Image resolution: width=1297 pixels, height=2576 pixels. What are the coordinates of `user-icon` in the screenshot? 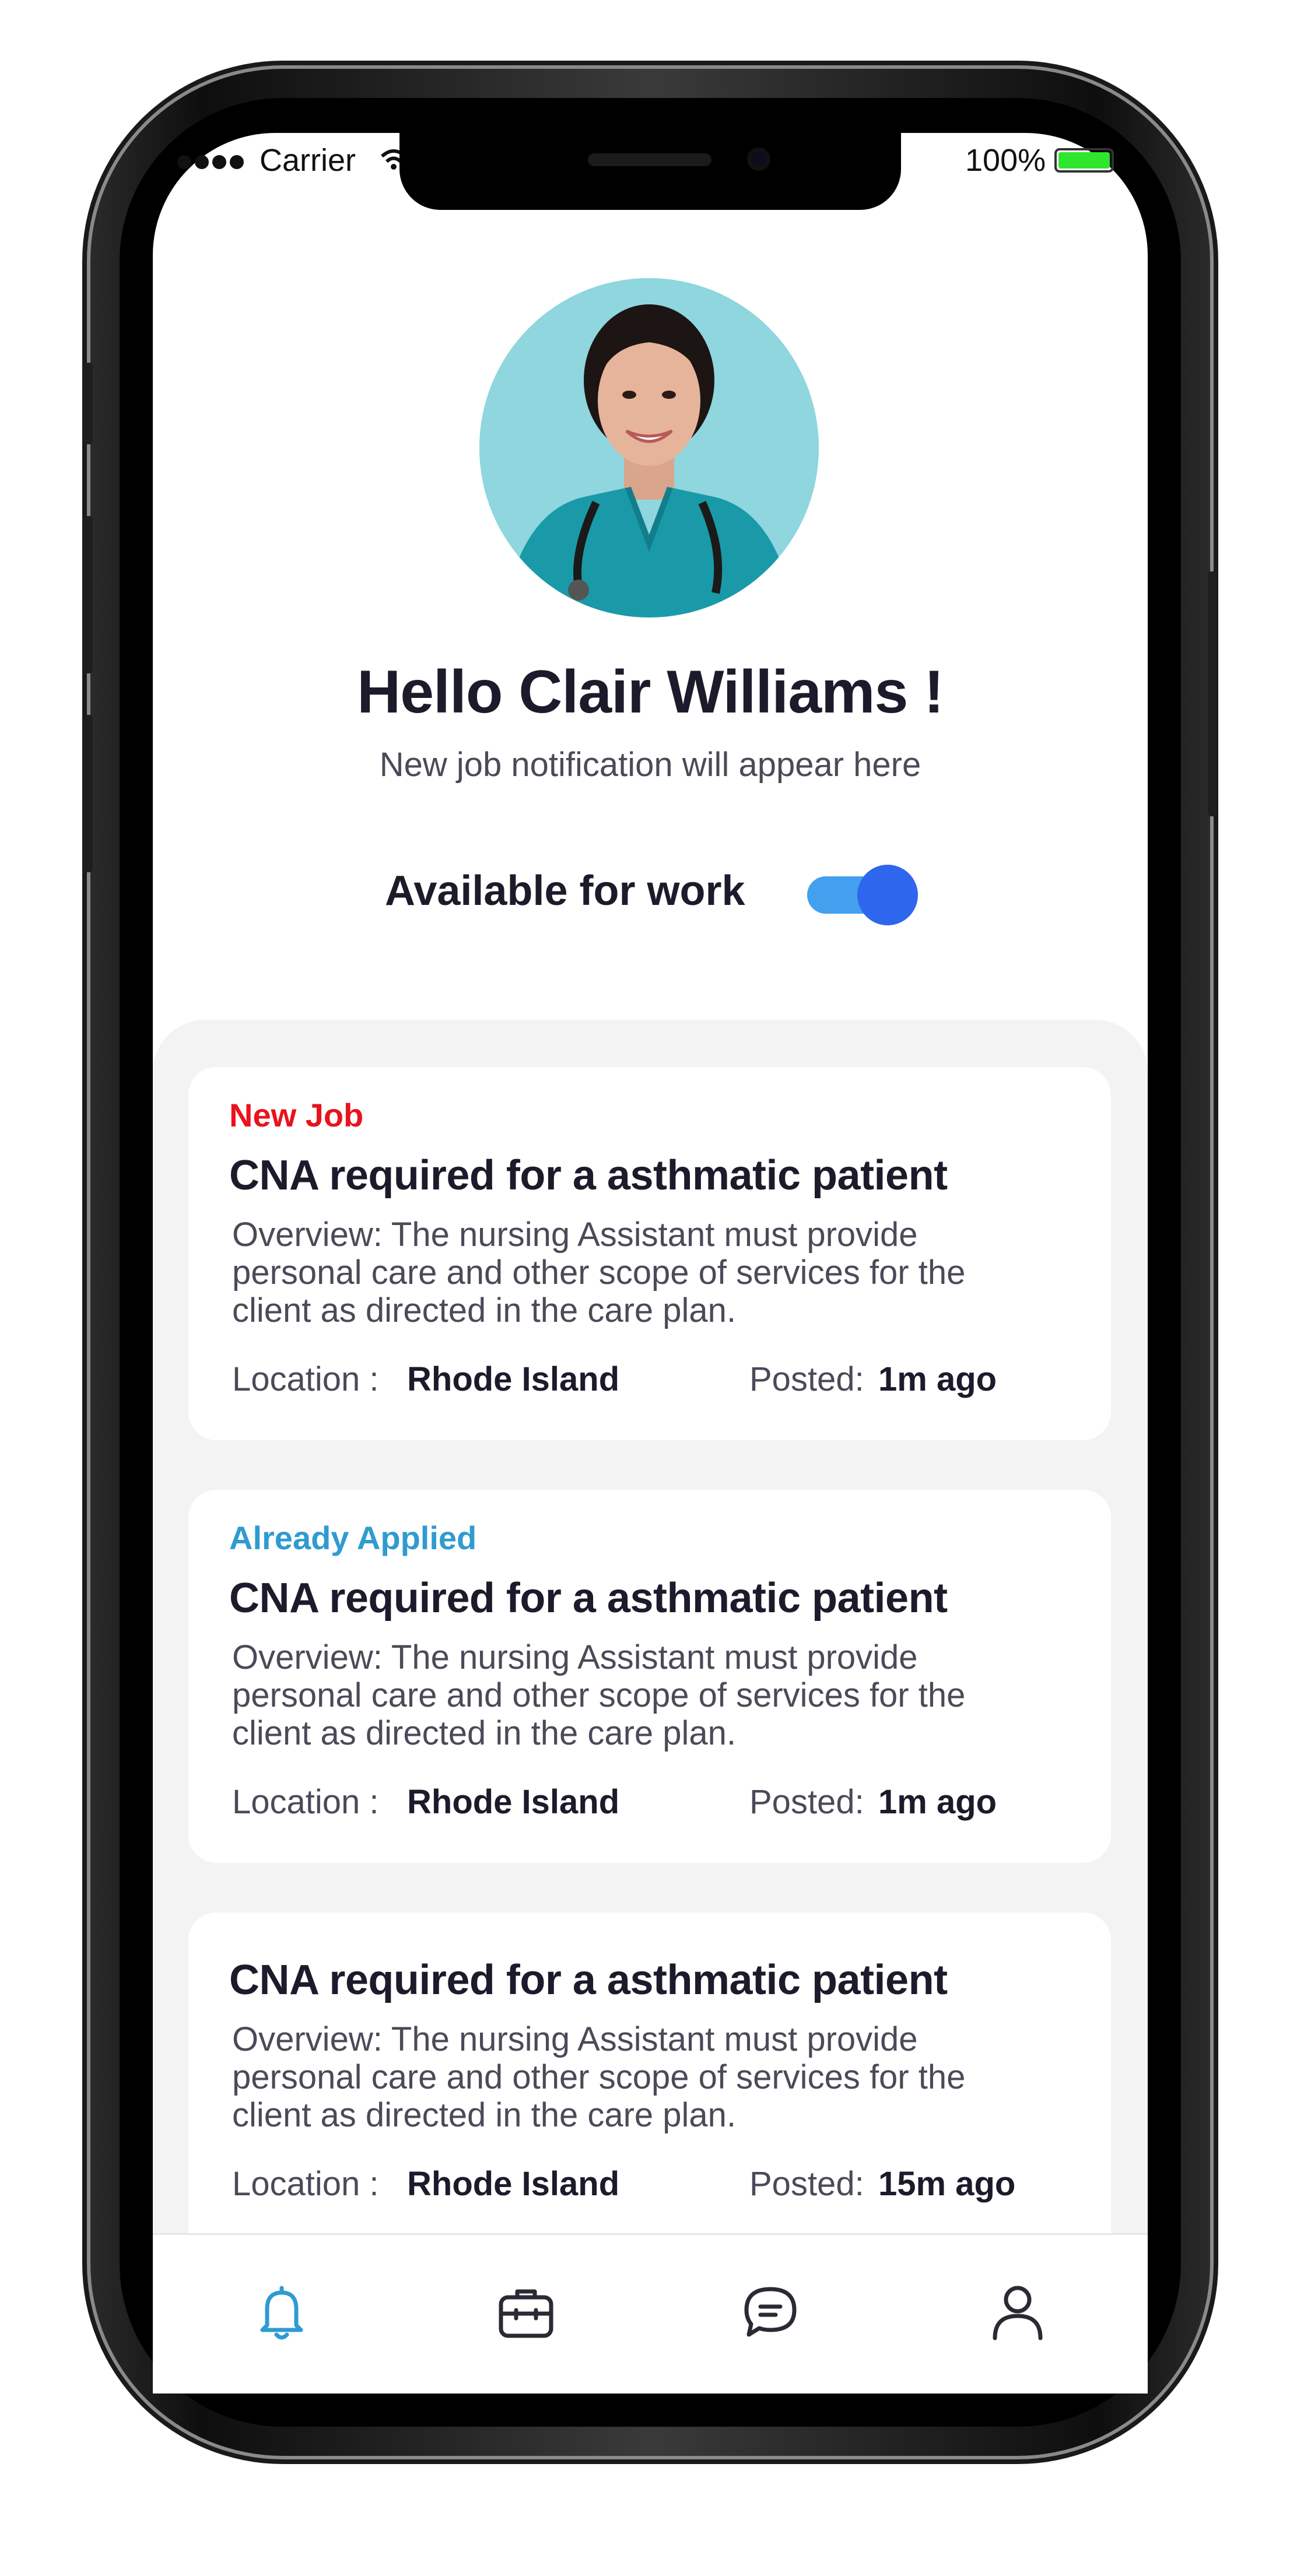 It's located at (1018, 2312).